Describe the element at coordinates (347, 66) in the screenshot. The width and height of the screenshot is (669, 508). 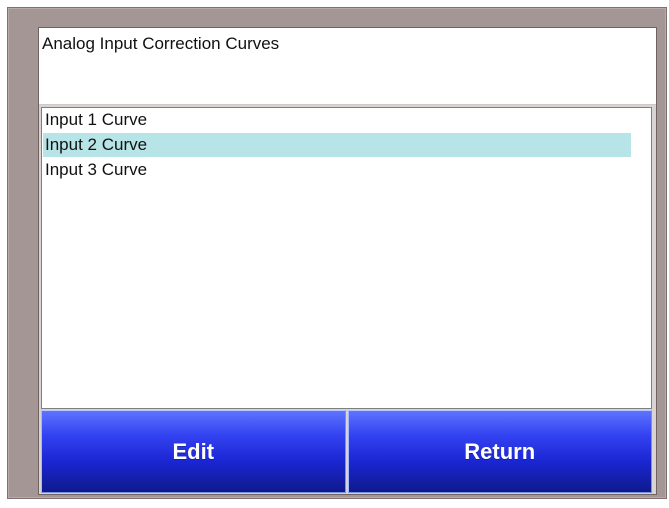
I see `screen-header: Analog Input Correction Curves` at that location.